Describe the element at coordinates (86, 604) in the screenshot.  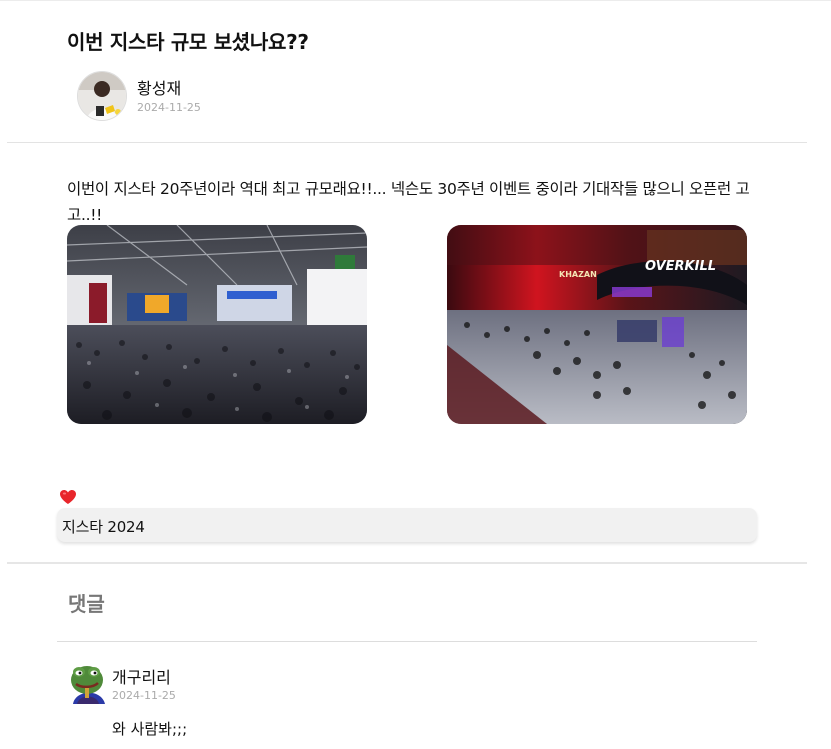
I see `comments-heading: 댓글` at that location.